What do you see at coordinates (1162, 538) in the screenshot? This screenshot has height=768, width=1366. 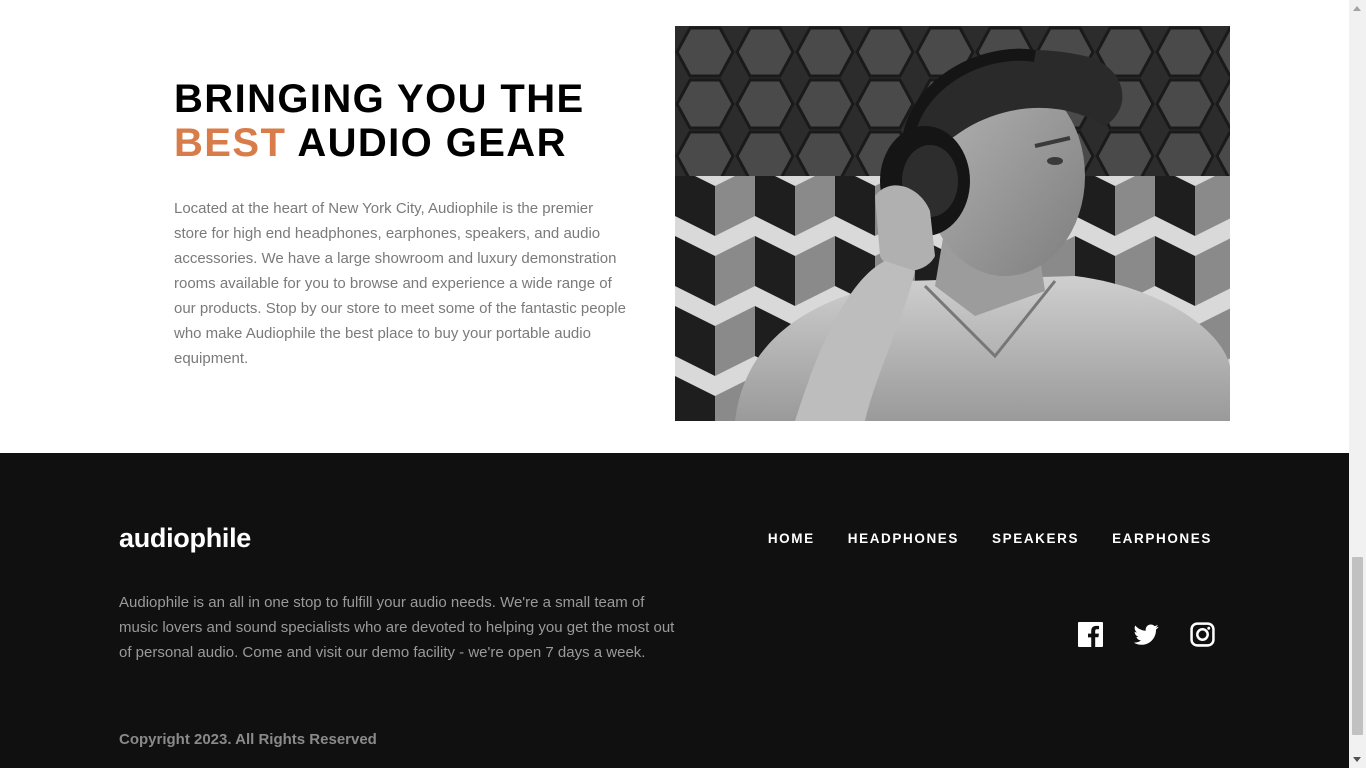 I see `footer-nav-earphones: Earphones` at bounding box center [1162, 538].